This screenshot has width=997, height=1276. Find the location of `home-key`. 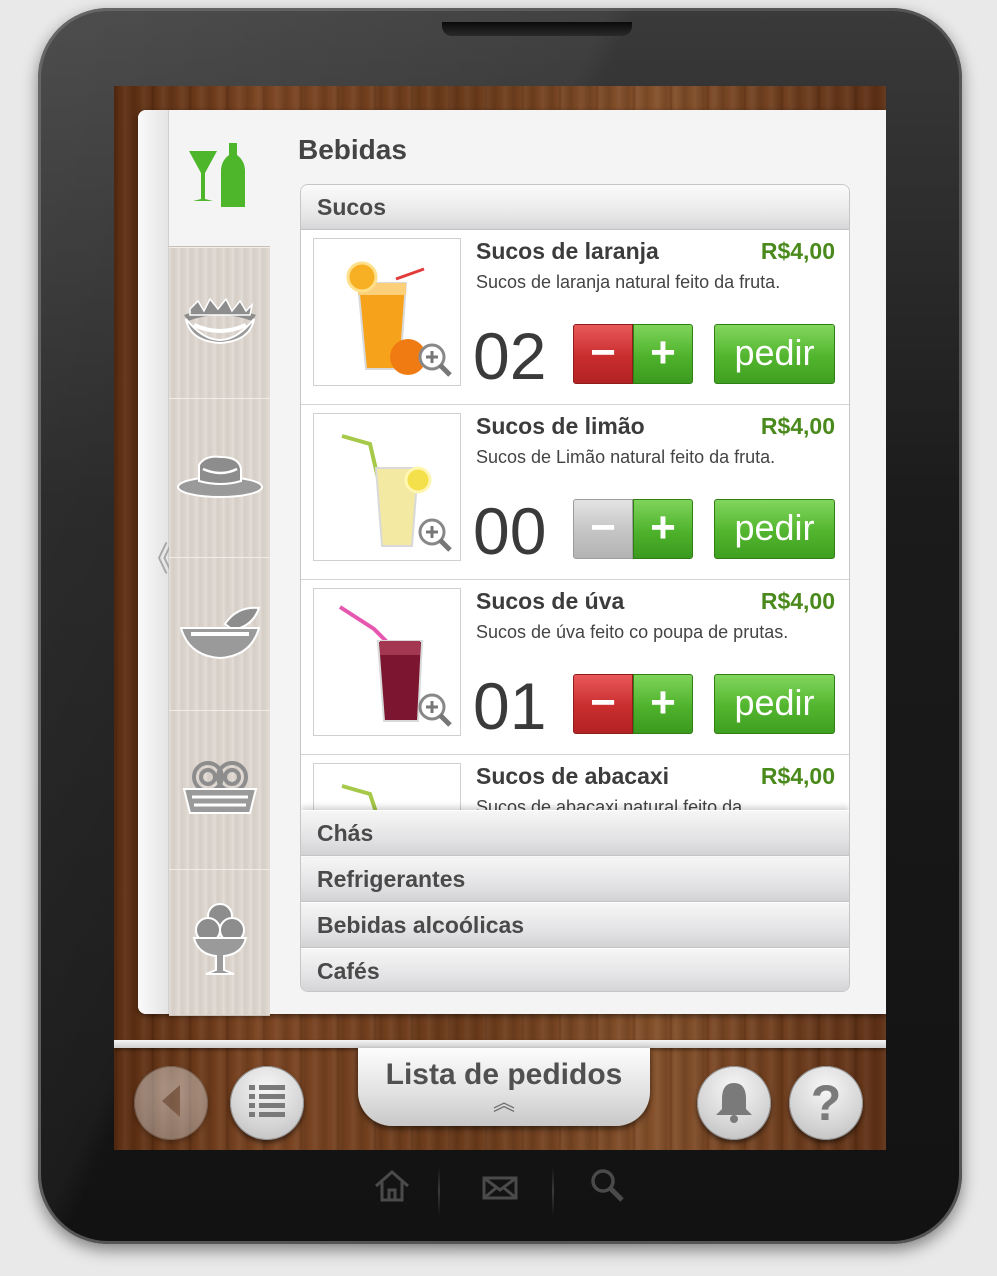

home-key is located at coordinates (392, 1189).